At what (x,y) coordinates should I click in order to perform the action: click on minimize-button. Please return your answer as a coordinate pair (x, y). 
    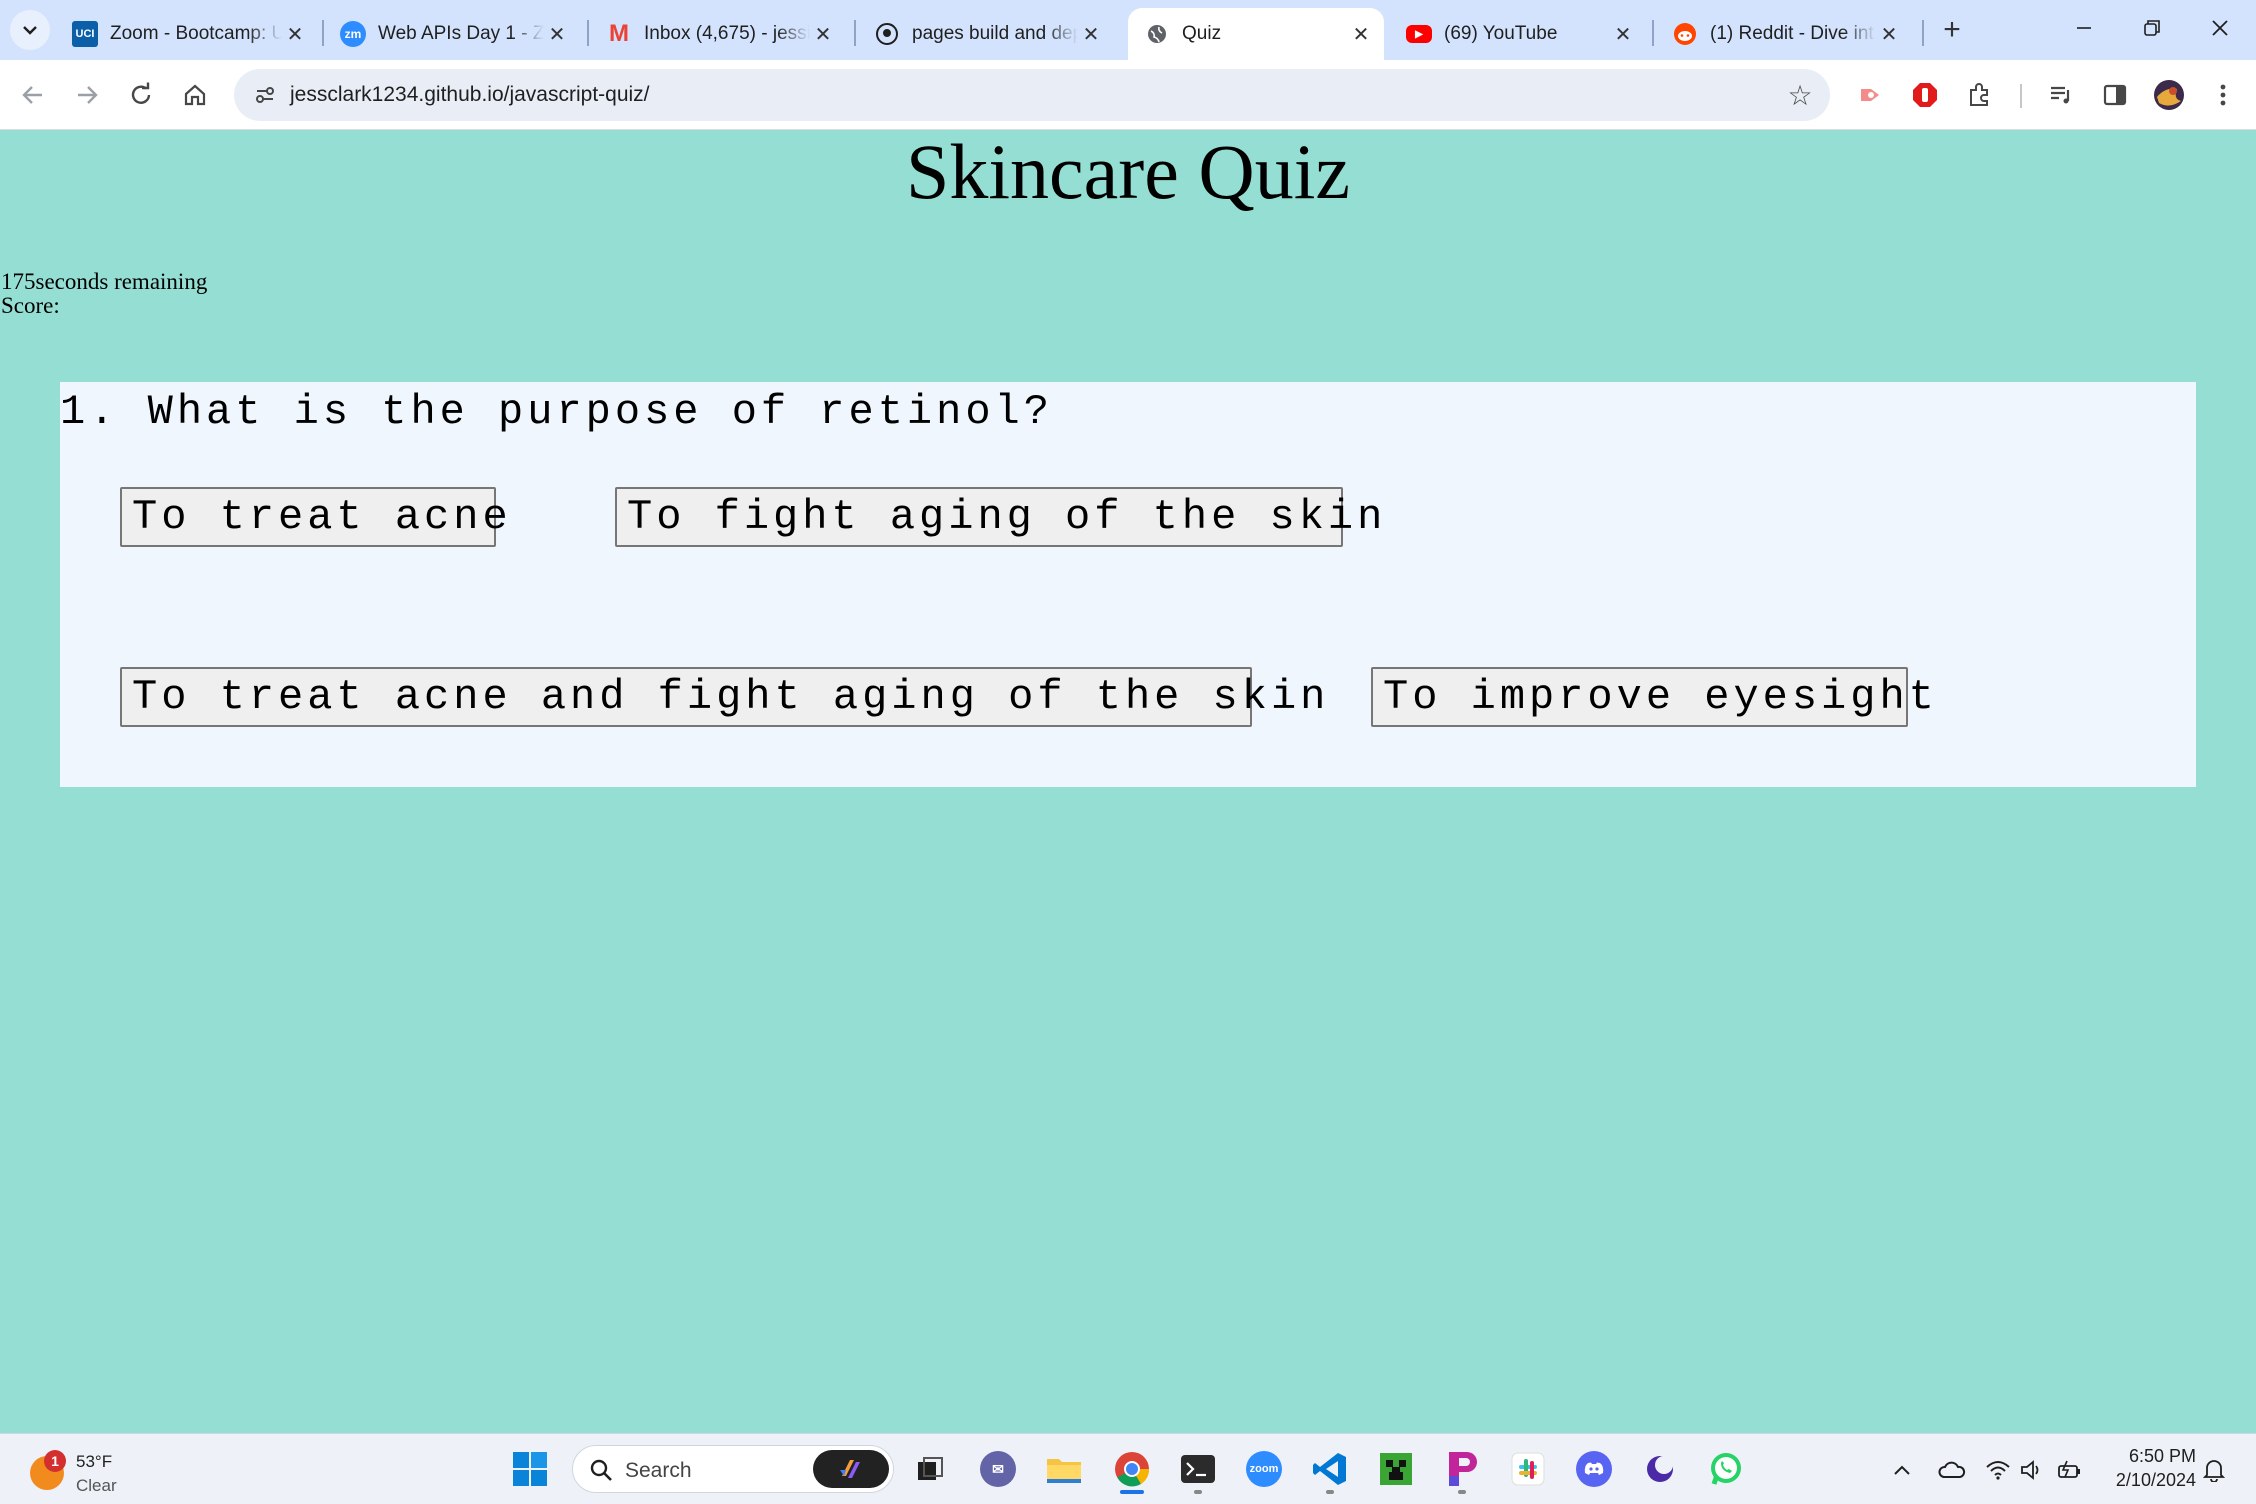
    Looking at the image, I should click on (2084, 28).